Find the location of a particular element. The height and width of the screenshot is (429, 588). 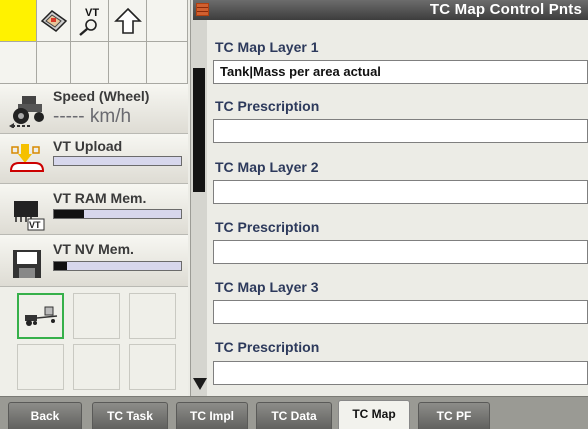

vt-upload-progress-bar is located at coordinates (117, 161).